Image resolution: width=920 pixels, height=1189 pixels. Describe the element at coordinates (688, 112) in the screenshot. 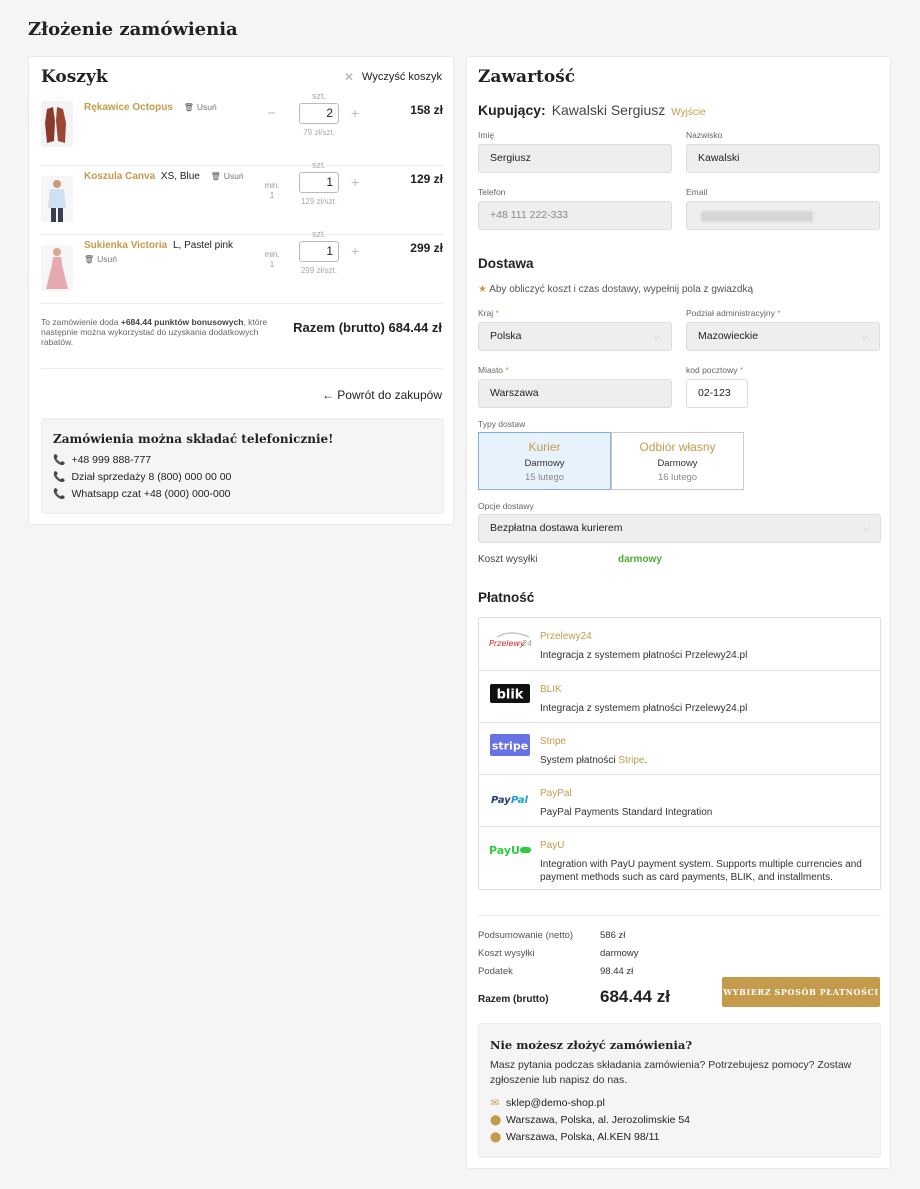

I see `logout-link: Wyjście` at that location.